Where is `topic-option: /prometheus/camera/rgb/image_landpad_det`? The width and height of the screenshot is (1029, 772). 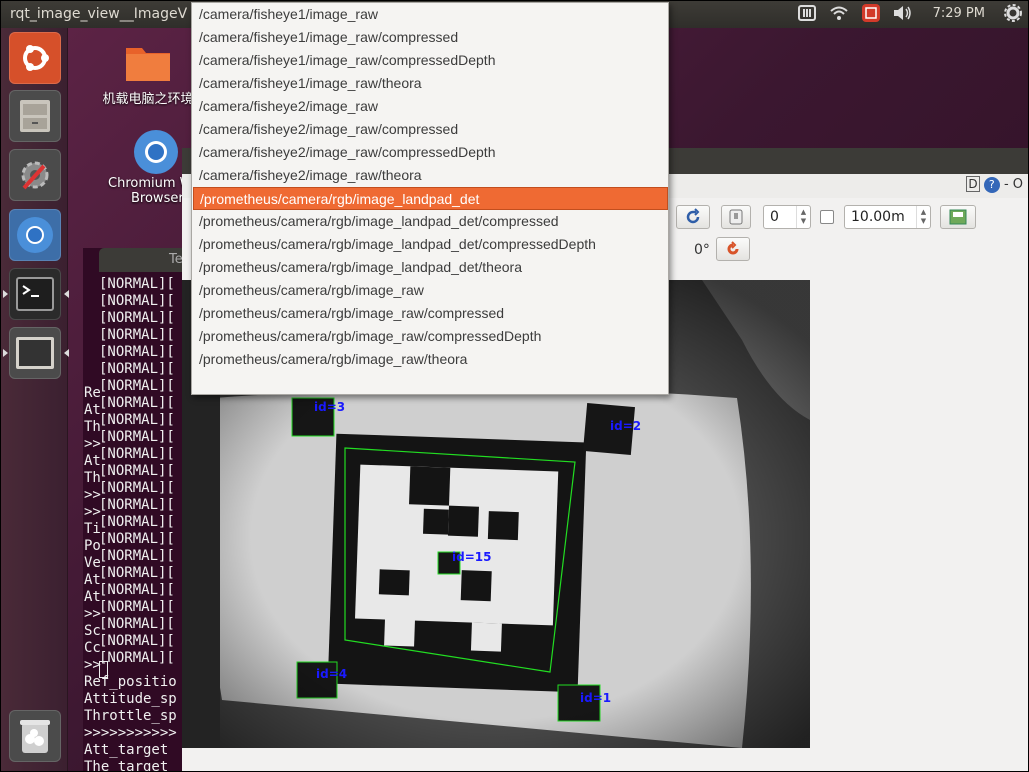 topic-option: /prometheus/camera/rgb/image_landpad_det is located at coordinates (430, 198).